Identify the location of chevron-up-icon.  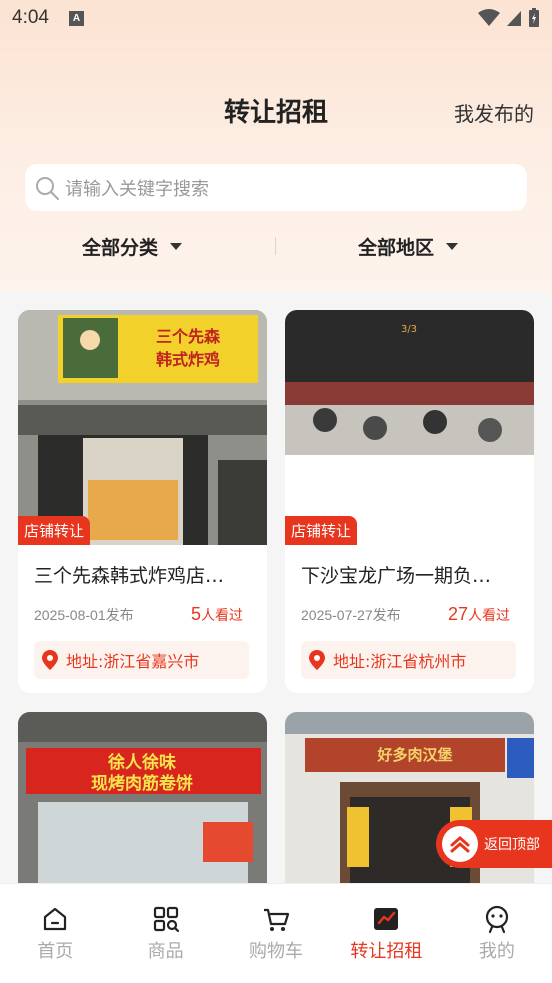
(460, 844).